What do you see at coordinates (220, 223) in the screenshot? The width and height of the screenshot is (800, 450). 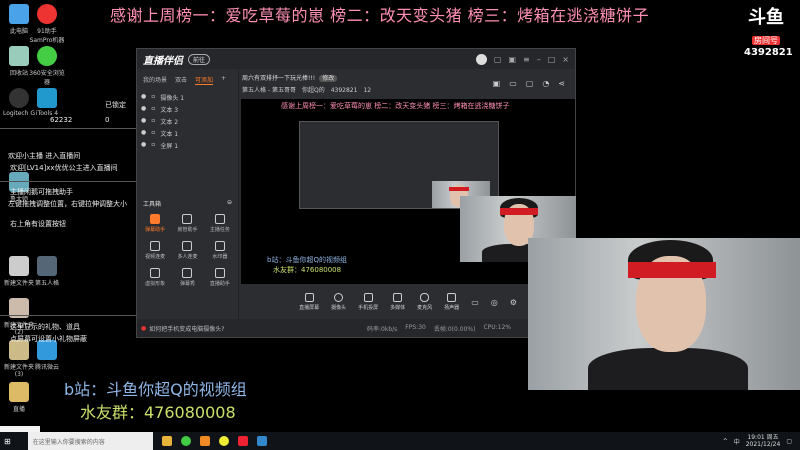 I see `tool-tasks: 主播任务` at bounding box center [220, 223].